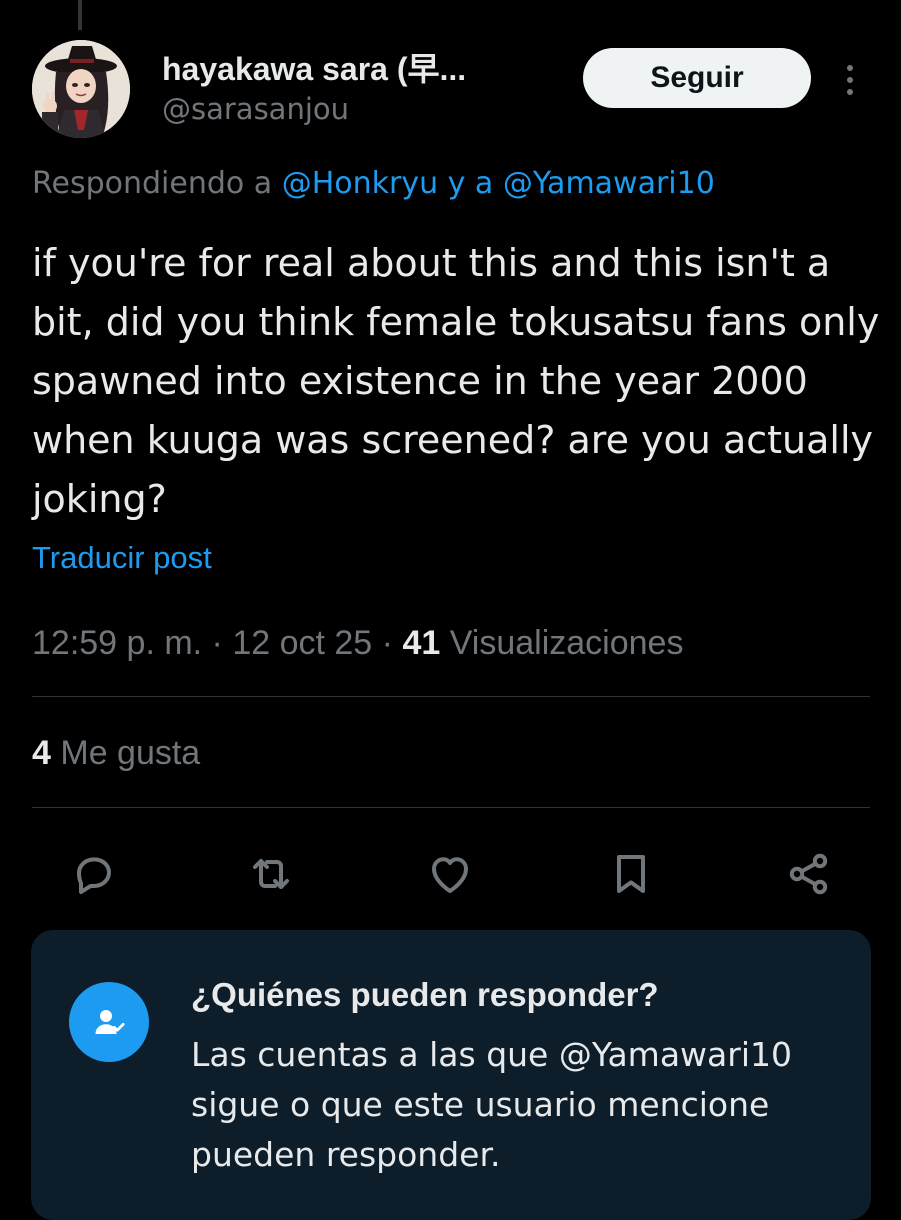  Describe the element at coordinates (109, 1022) in the screenshot. I see `user-check-icon` at that location.